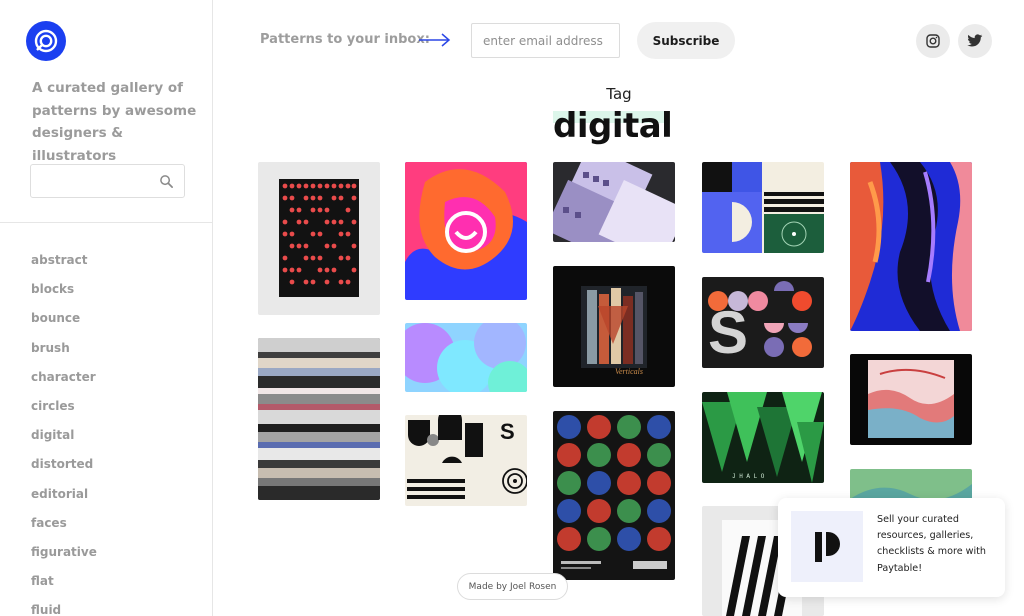 The image size is (1024, 616). I want to click on tag-link-circles: circles, so click(64, 411).